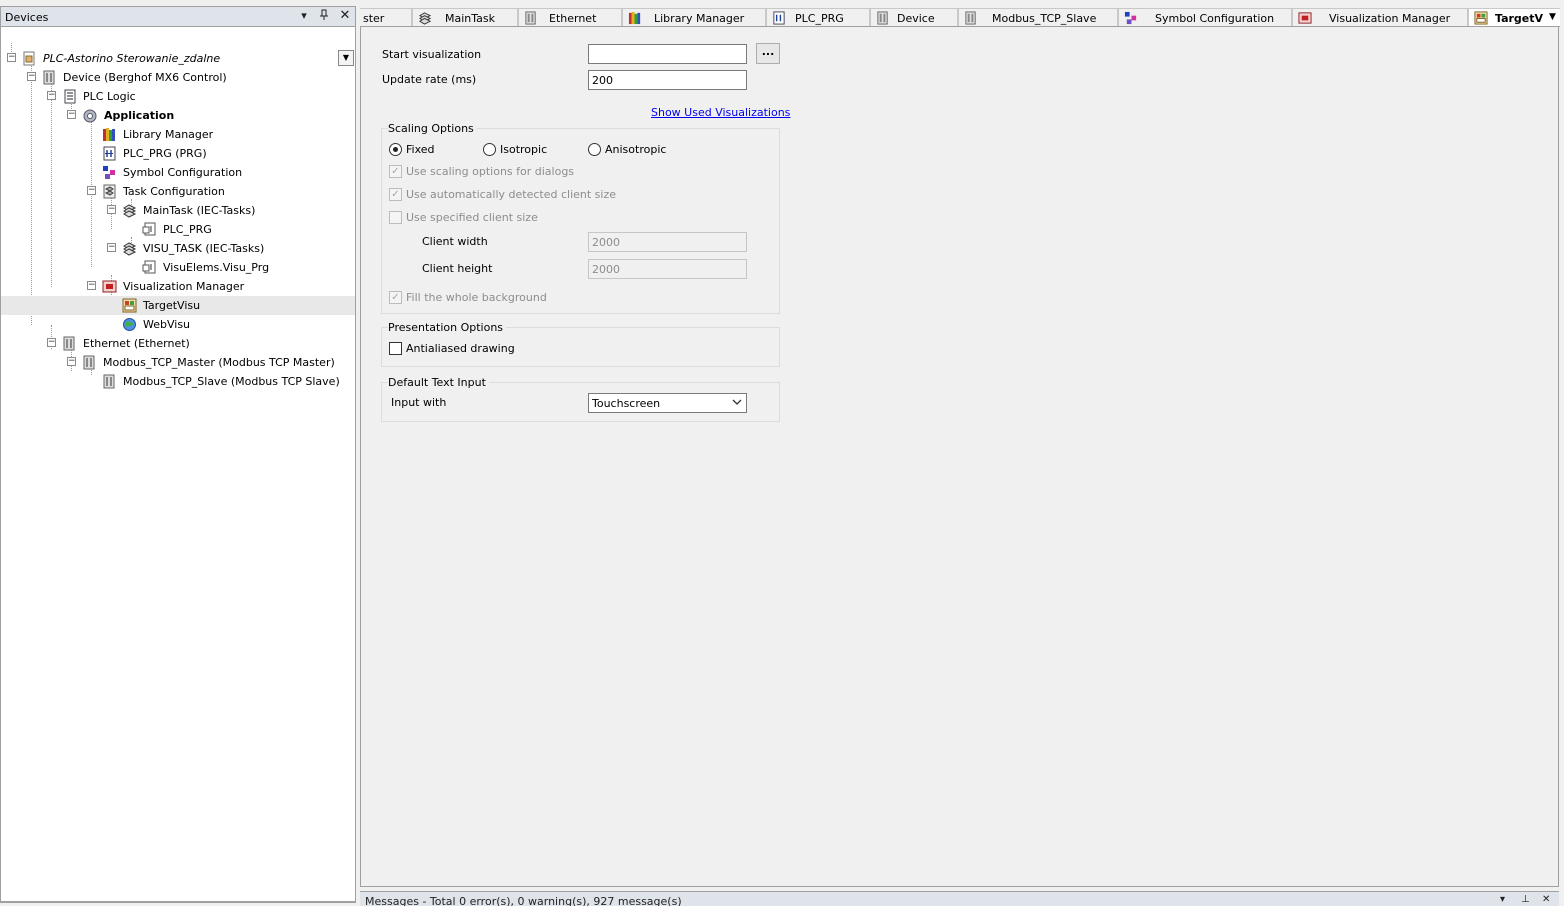 This screenshot has width=1564, height=906. What do you see at coordinates (129, 248) in the screenshot?
I see `task-icon` at bounding box center [129, 248].